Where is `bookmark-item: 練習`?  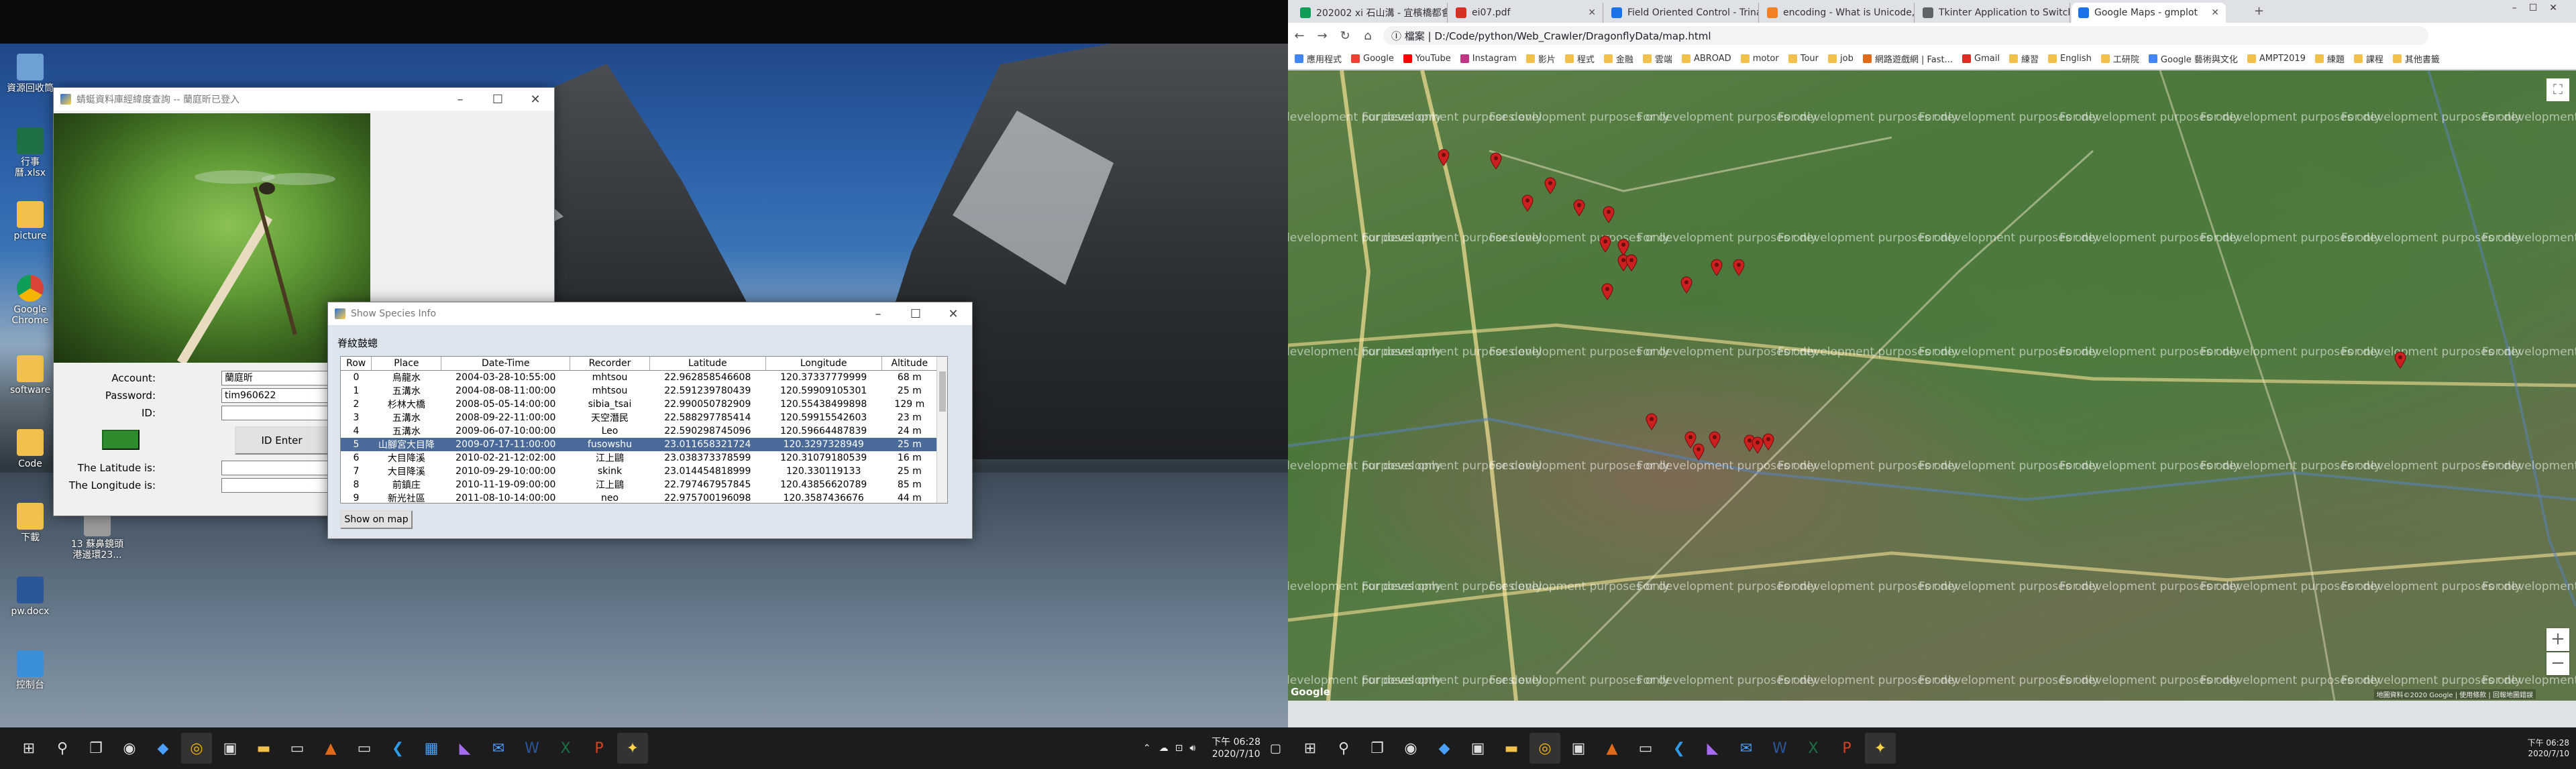 bookmark-item: 練習 is located at coordinates (2023, 58).